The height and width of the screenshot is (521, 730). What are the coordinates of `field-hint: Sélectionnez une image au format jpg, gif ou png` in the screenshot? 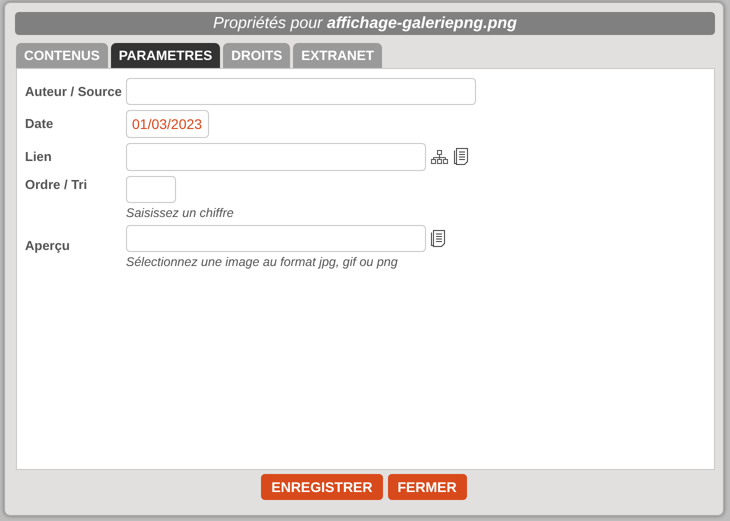 It's located at (262, 262).